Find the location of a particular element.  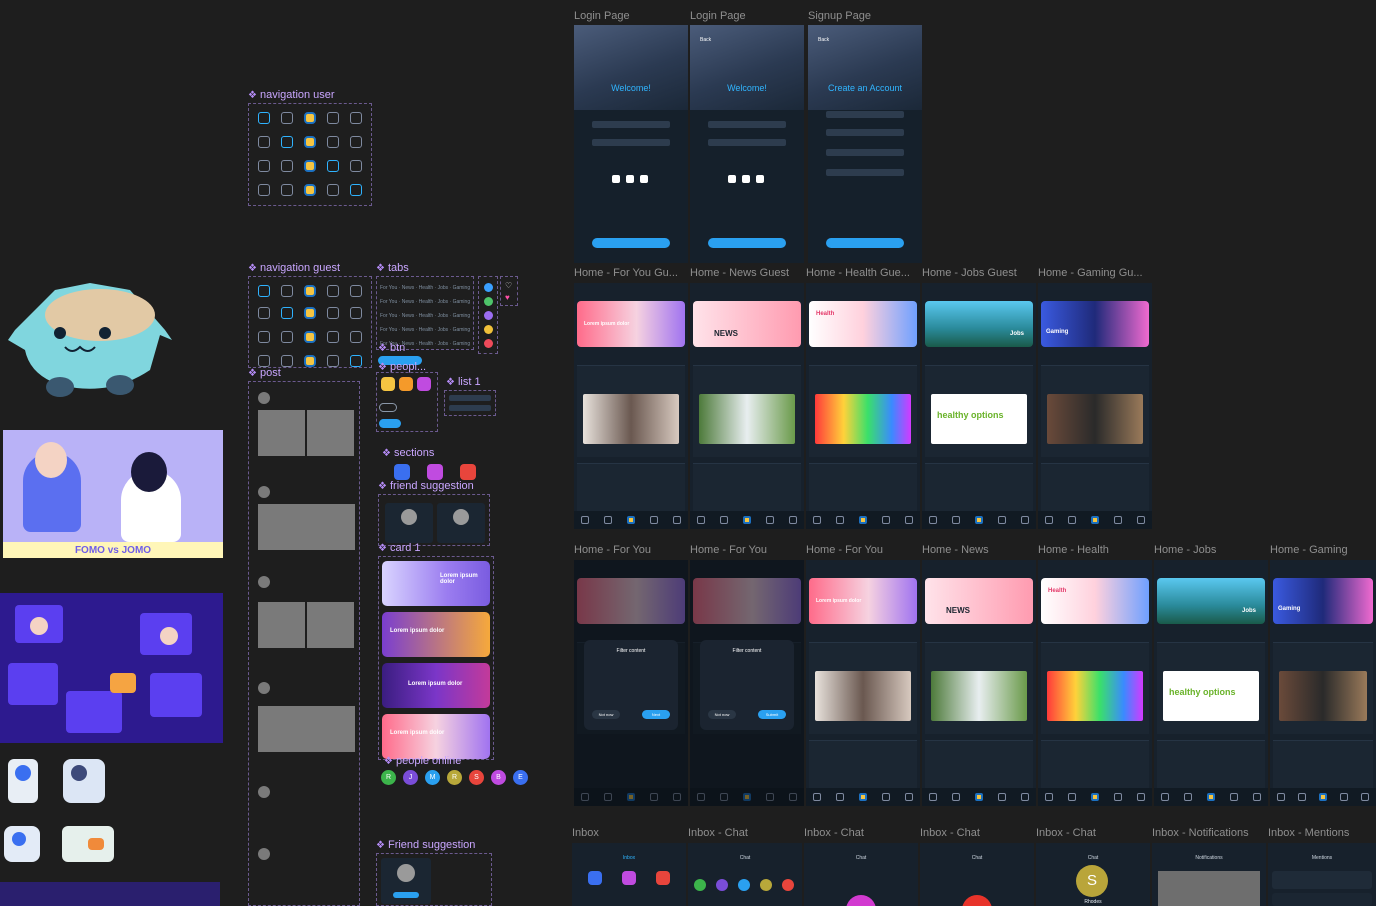

people-online-label: ❖ people online is located at coordinates (422, 761).